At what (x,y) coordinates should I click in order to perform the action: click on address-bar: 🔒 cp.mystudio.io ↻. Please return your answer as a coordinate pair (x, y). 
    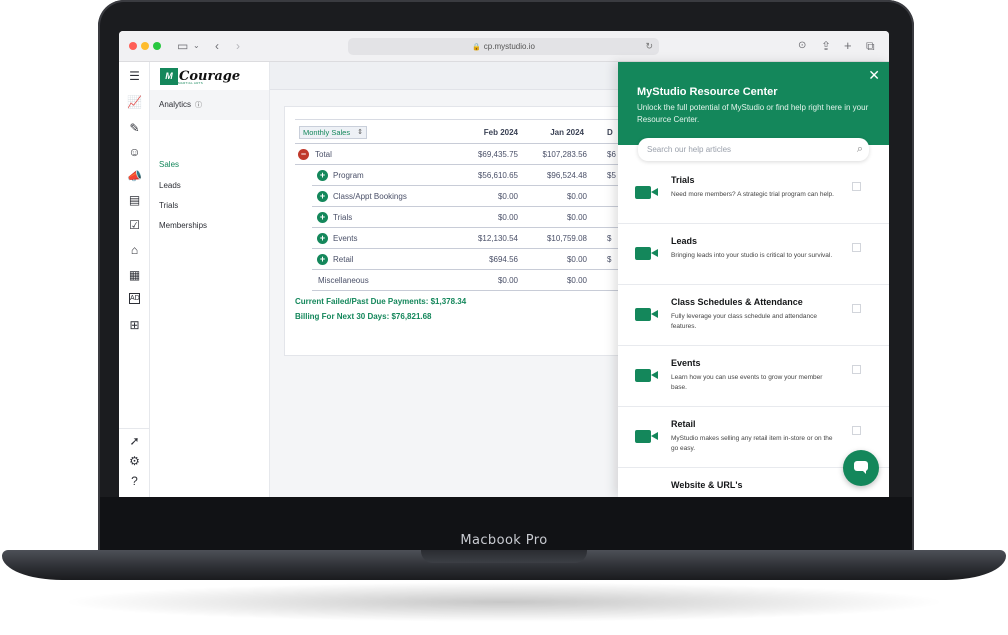
    Looking at the image, I should click on (503, 46).